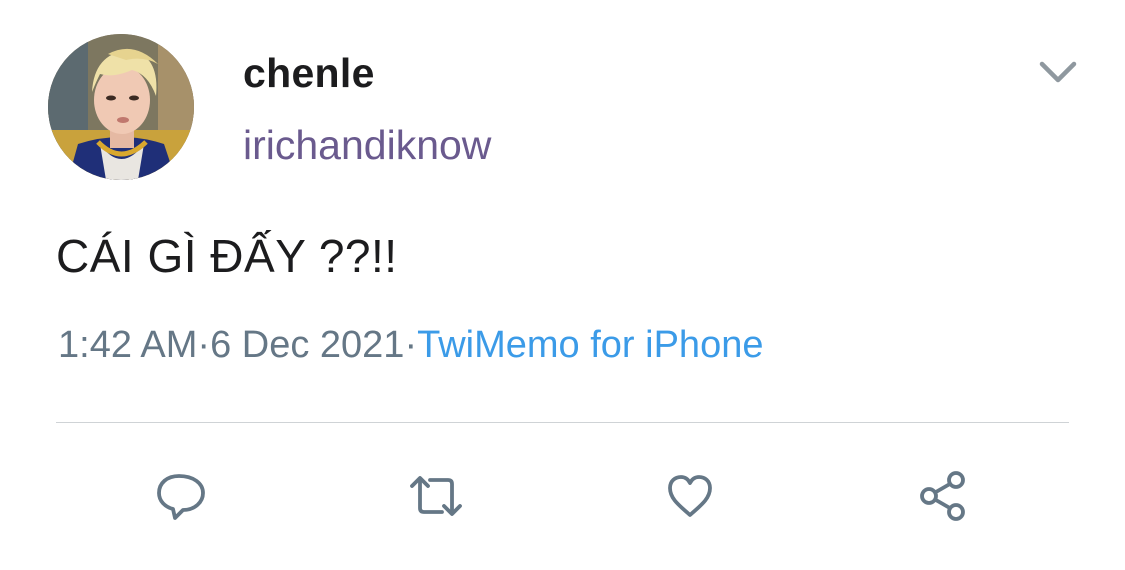  I want to click on tweet-date: 6 Dec 2021, so click(307, 345).